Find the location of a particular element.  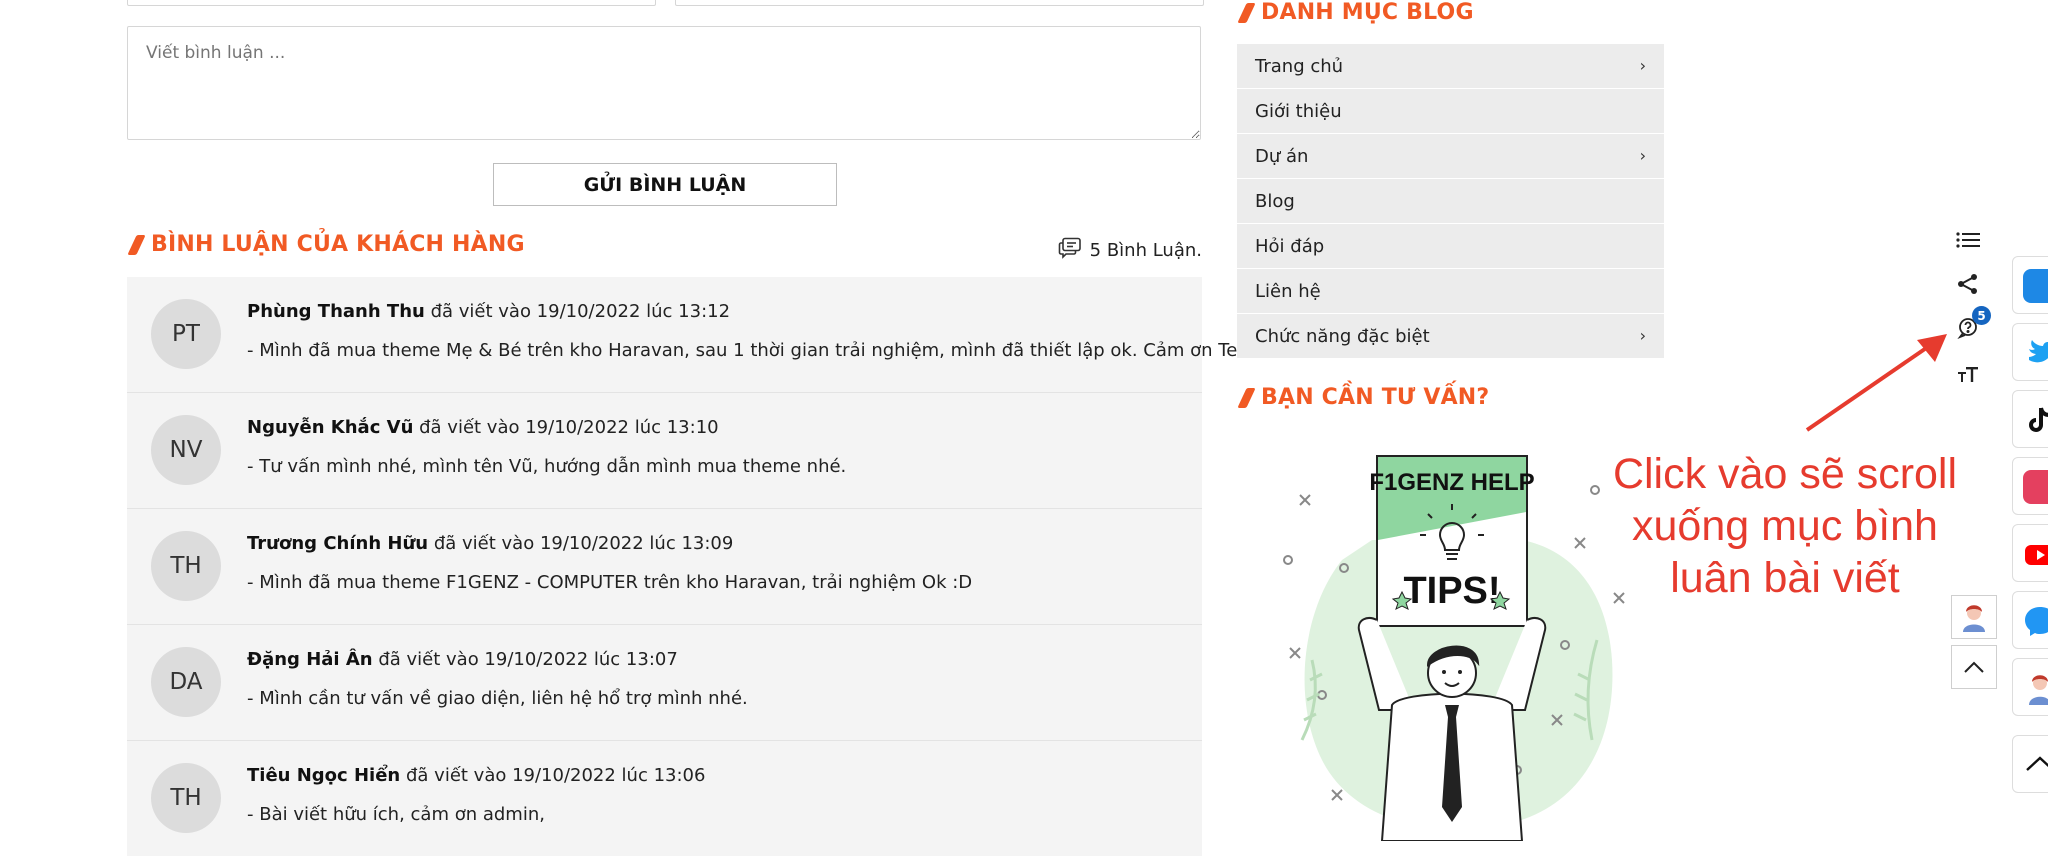

list-icon is located at coordinates (1968, 240).